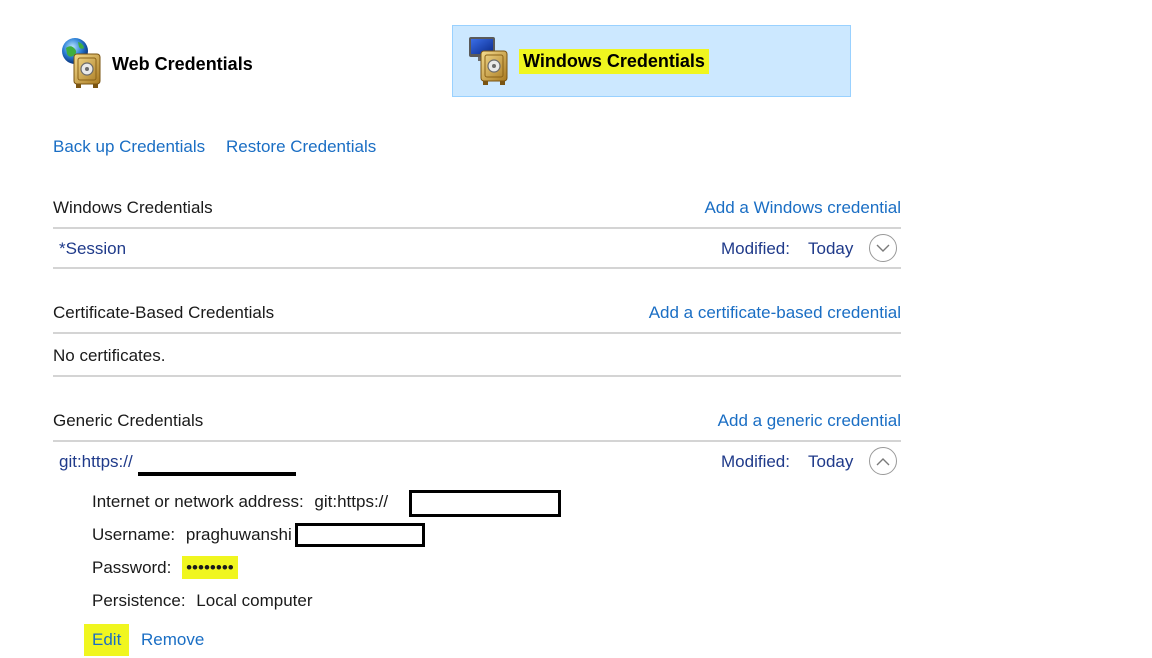 This screenshot has height=658, width=1152. What do you see at coordinates (210, 567) in the screenshot?
I see `password-value: ••••••••` at bounding box center [210, 567].